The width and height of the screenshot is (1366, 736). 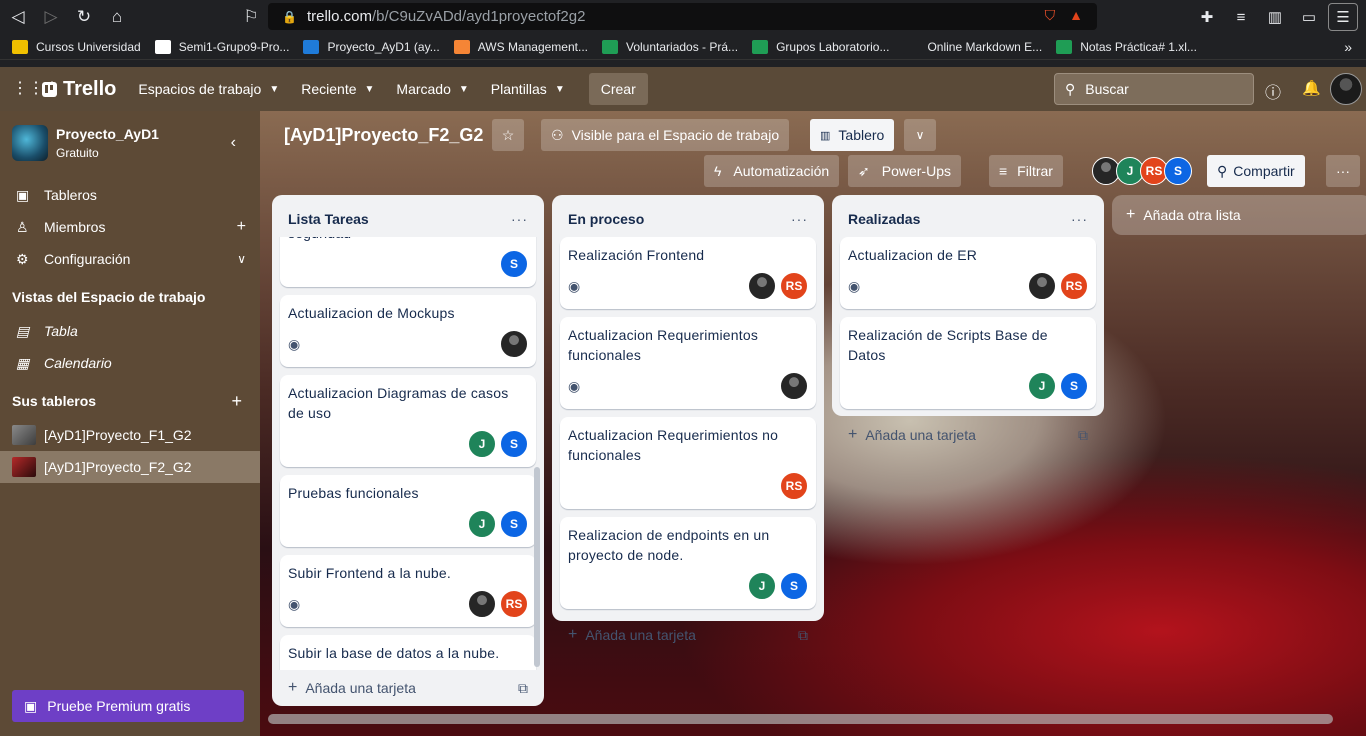 I want to click on playlist-icon: ≡, so click(x=1241, y=17).